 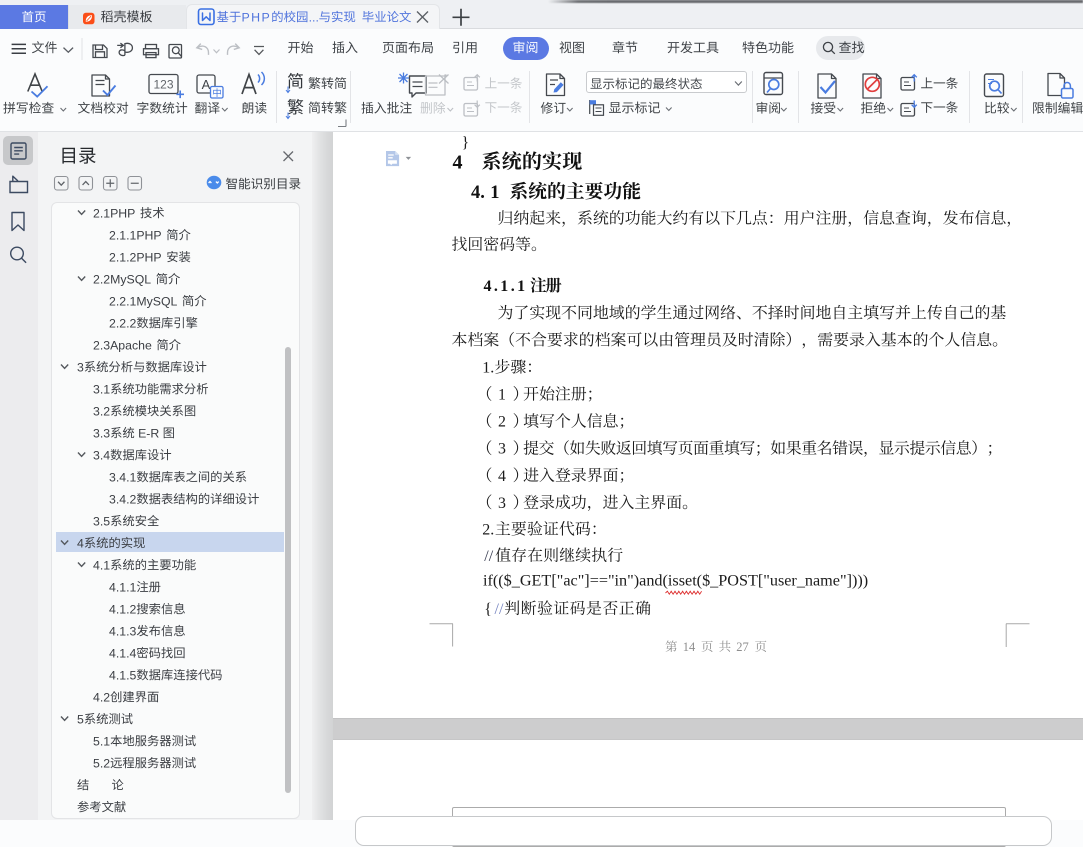 What do you see at coordinates (101, 433) in the screenshot?
I see `svg-text: 3.3` at bounding box center [101, 433].